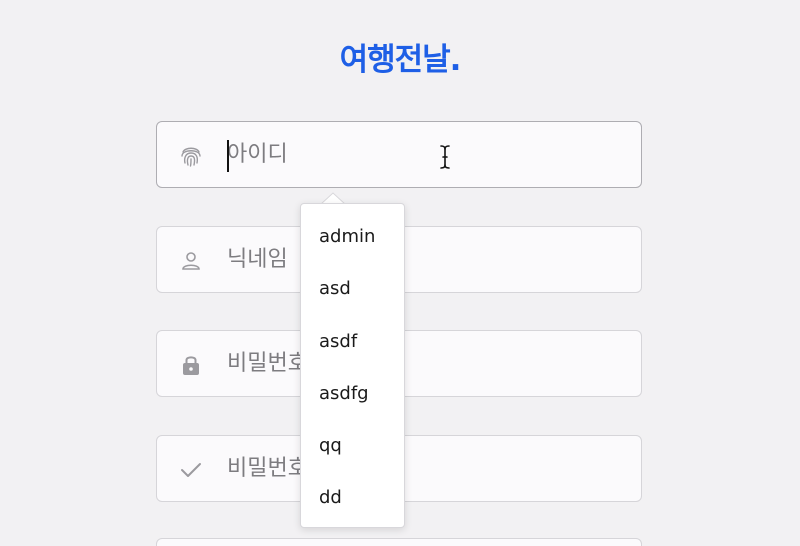 The height and width of the screenshot is (546, 800). What do you see at coordinates (191, 156) in the screenshot?
I see `fingerprint-icon` at bounding box center [191, 156].